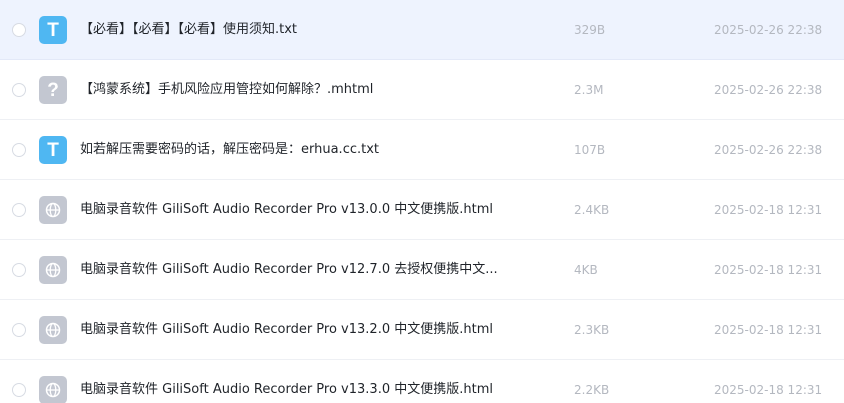  Describe the element at coordinates (592, 210) in the screenshot. I see `file-size: 2.4KB` at that location.